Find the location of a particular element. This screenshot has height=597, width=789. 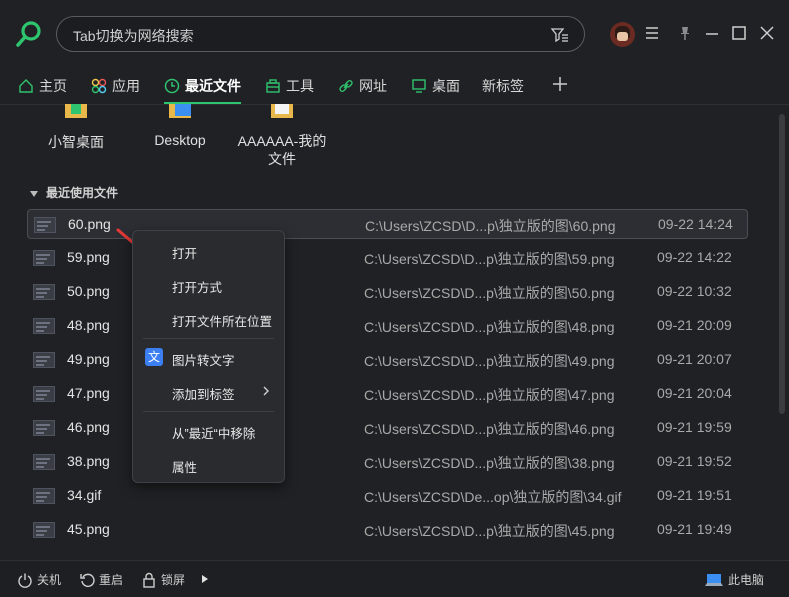

menu-item-add-to-tag: 添加到标签 is located at coordinates (208, 391).